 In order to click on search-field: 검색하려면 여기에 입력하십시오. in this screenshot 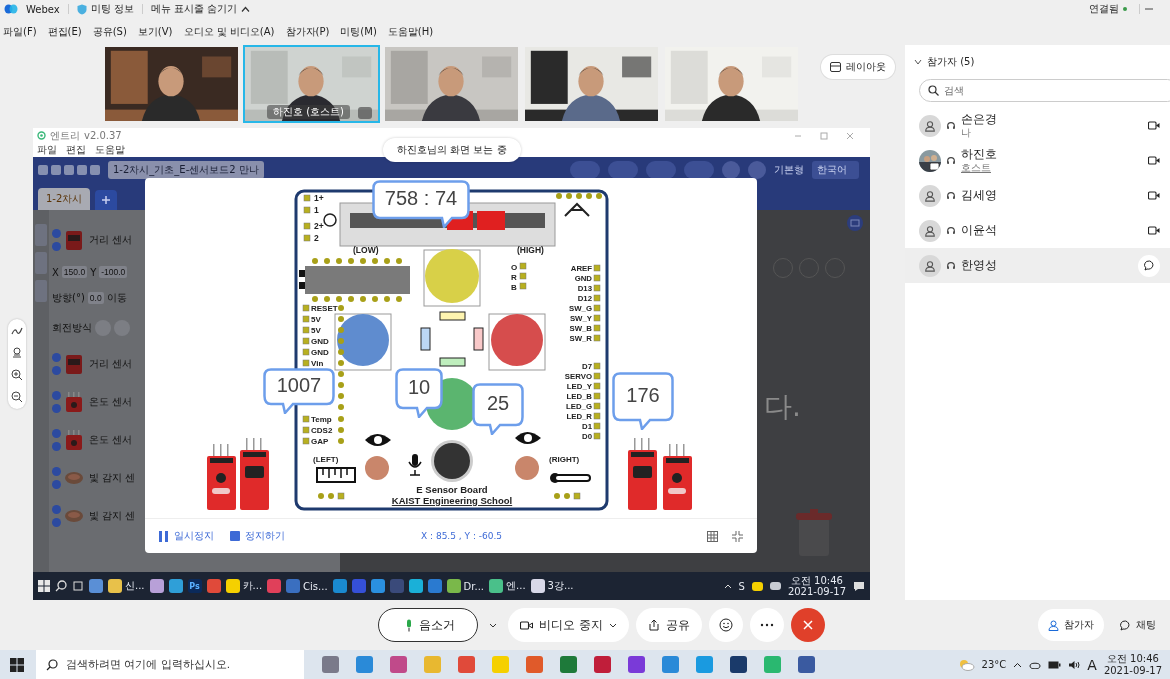, I will do `click(170, 664)`.